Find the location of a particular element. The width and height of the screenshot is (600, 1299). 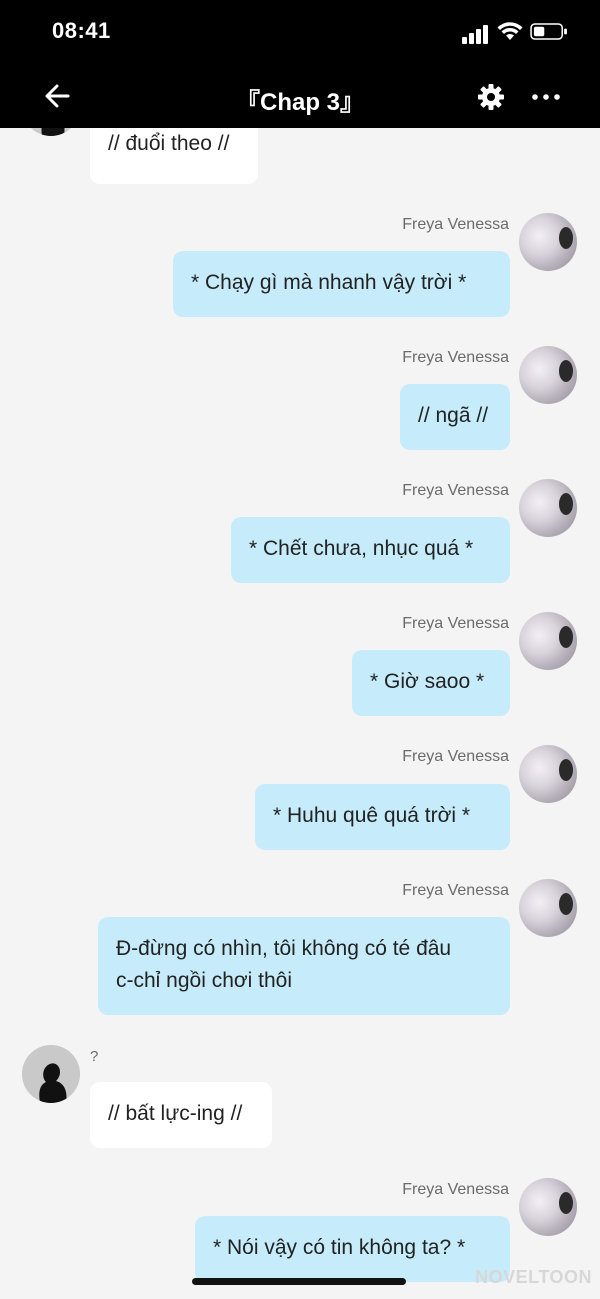

status-time: 08:41 is located at coordinates (81, 30).